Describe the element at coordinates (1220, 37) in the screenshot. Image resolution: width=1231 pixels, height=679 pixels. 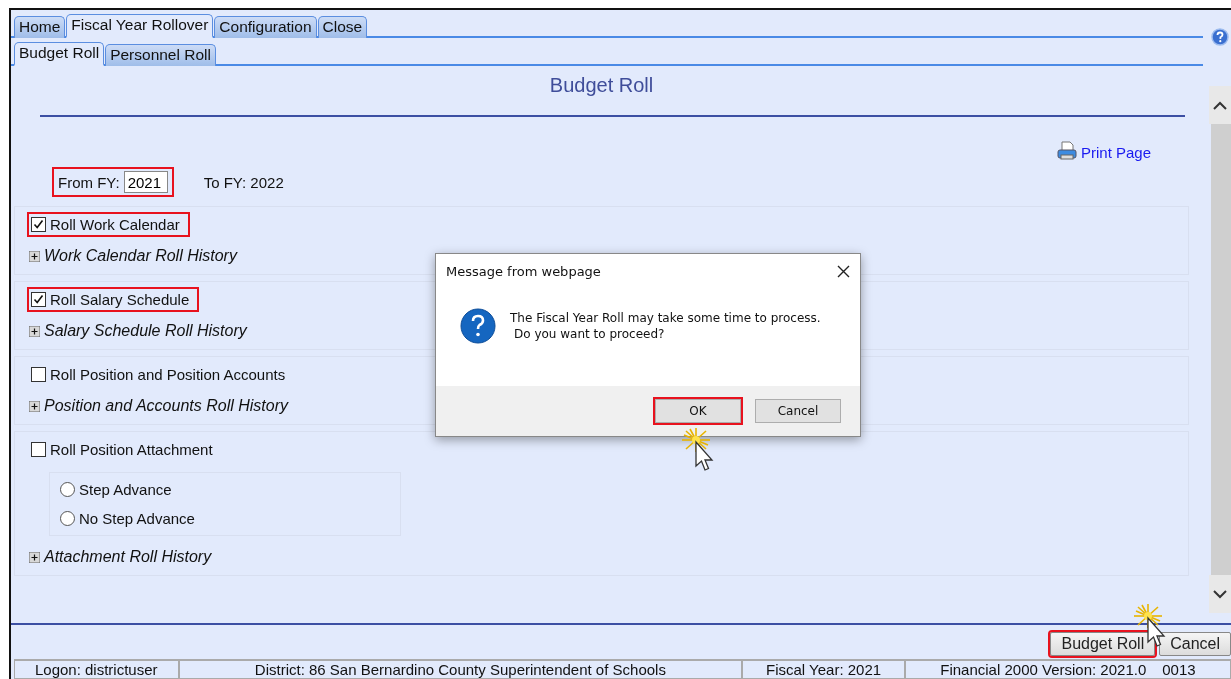
I see `help-icon` at that location.